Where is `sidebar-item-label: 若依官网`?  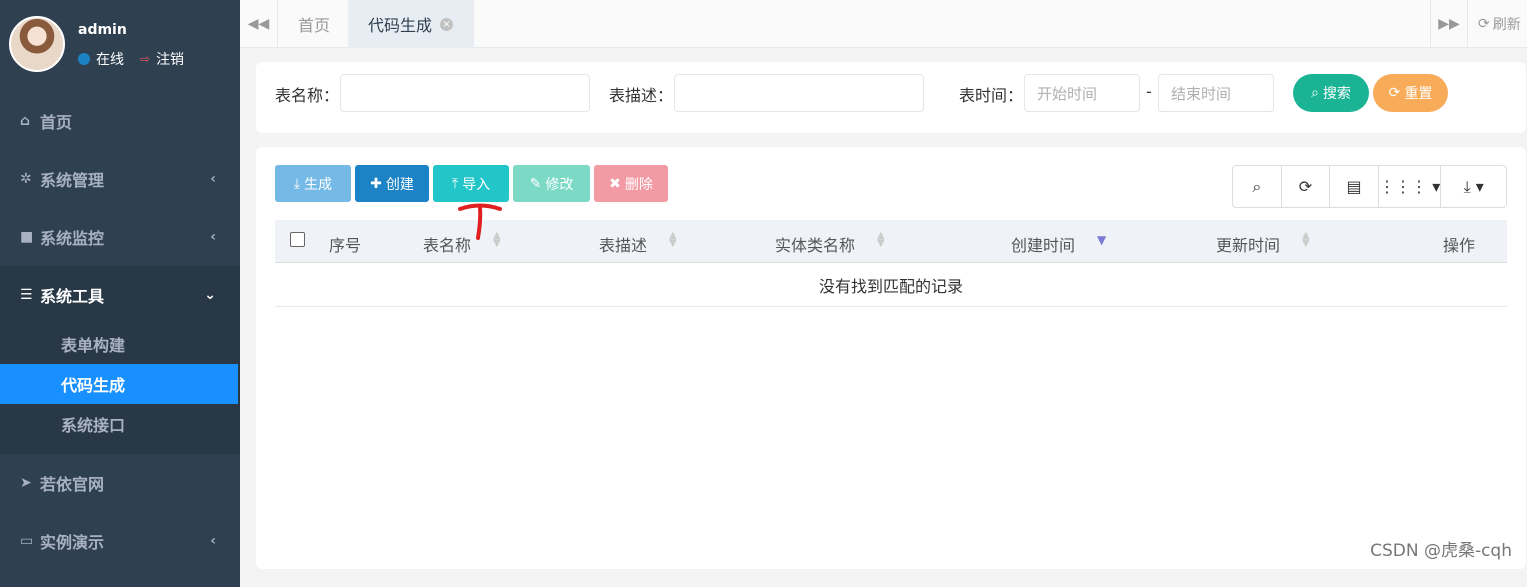 sidebar-item-label: 若依官网 is located at coordinates (72, 484).